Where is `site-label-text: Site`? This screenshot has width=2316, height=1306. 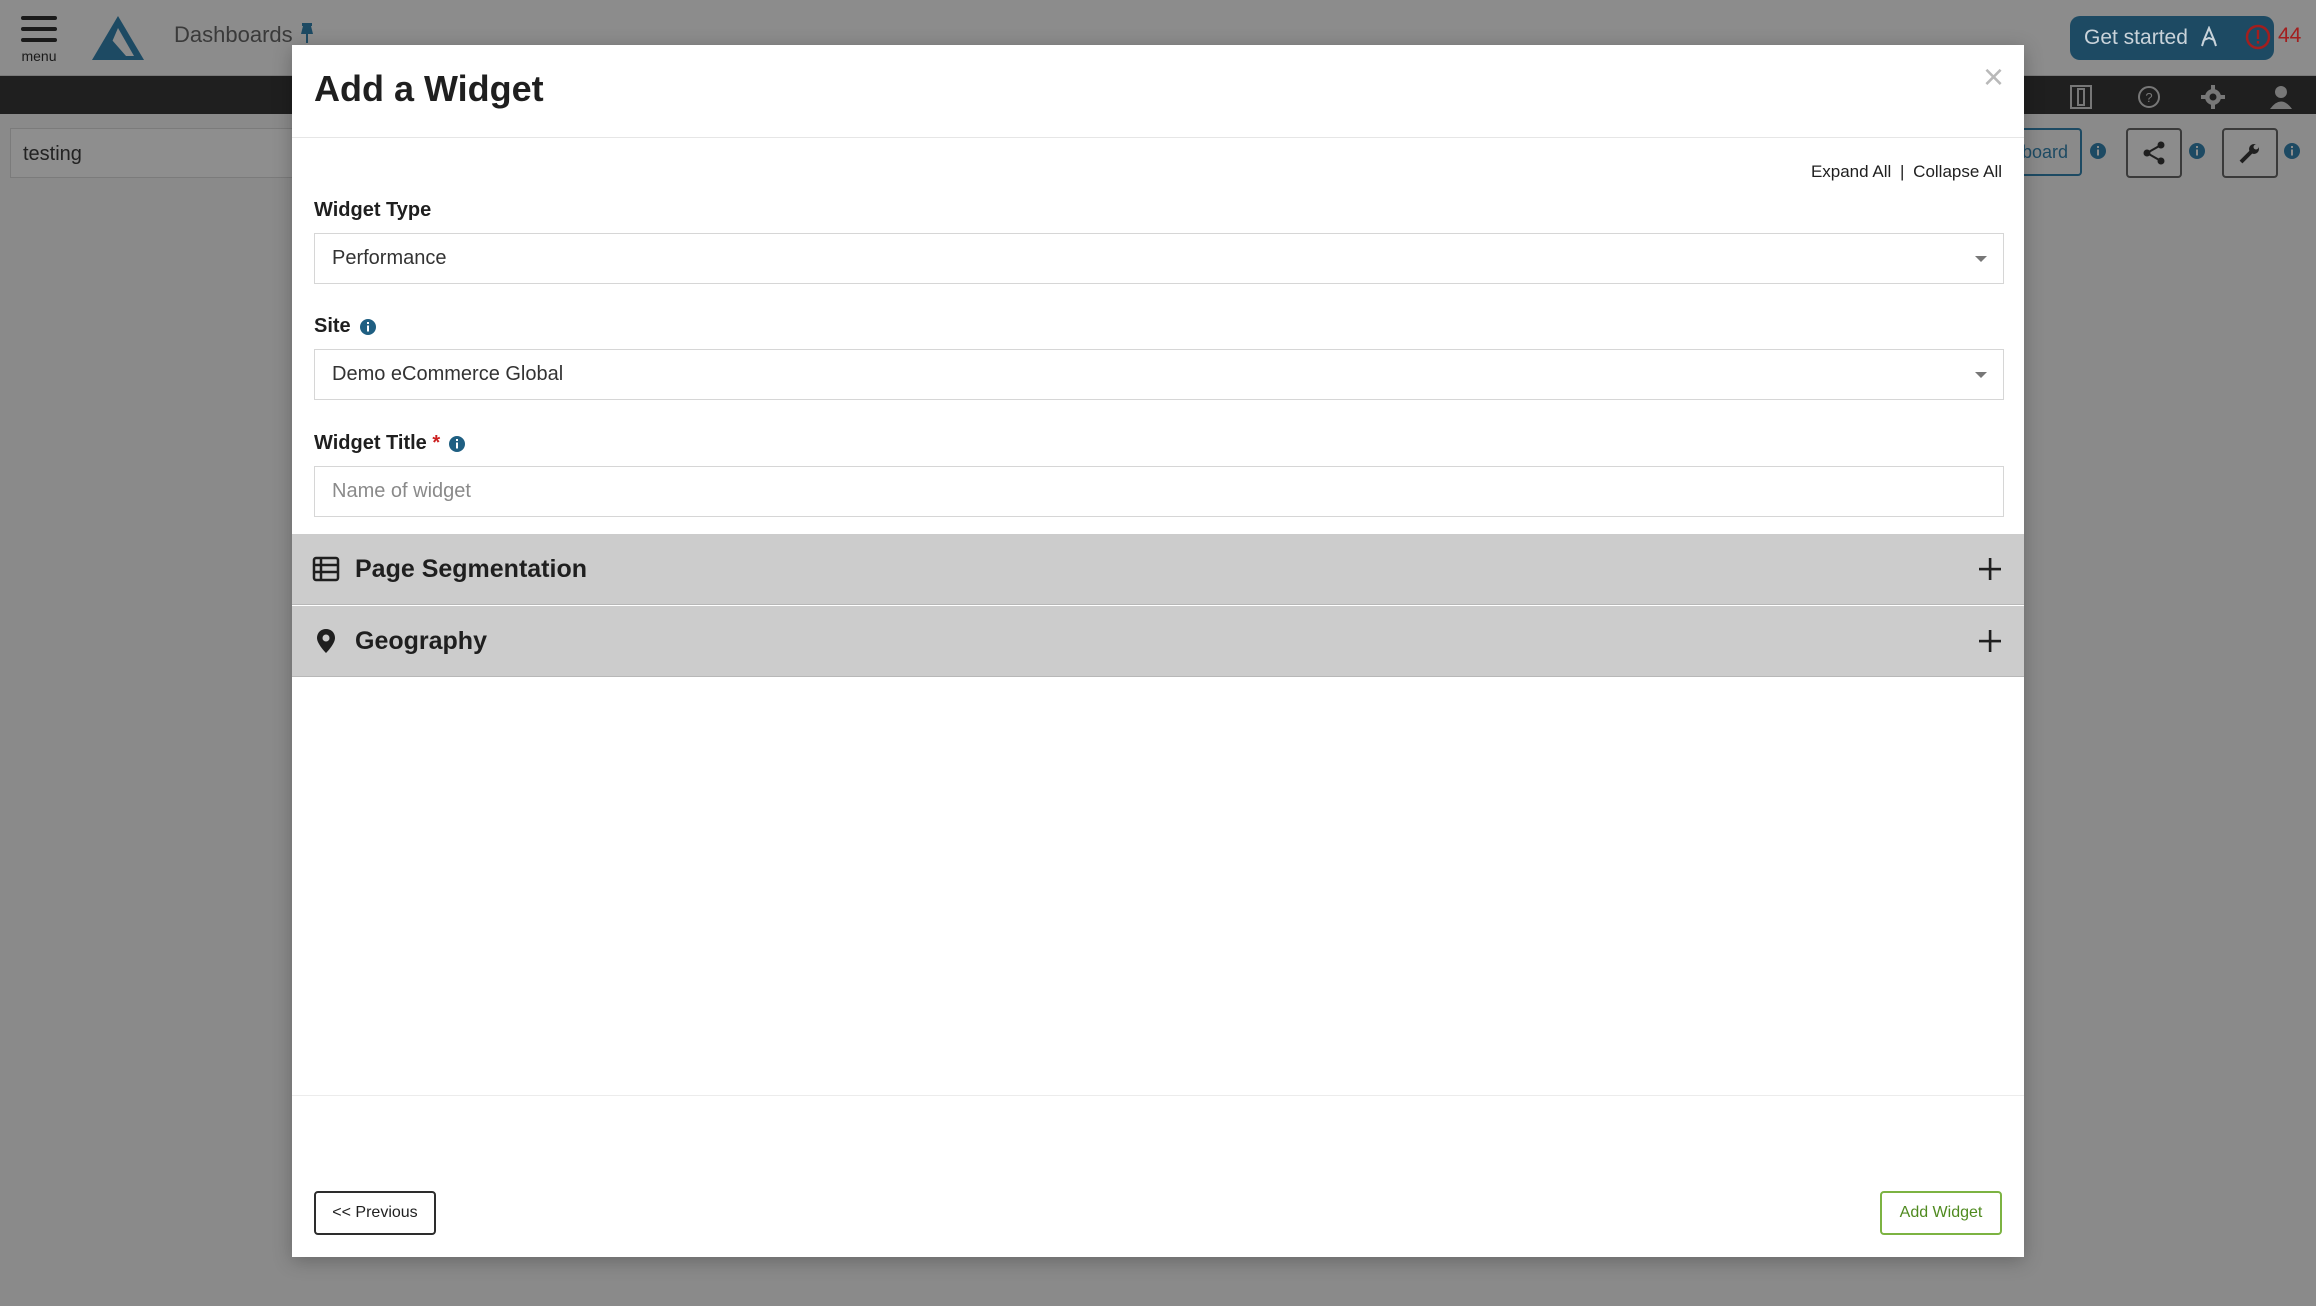 site-label-text: Site is located at coordinates (332, 326).